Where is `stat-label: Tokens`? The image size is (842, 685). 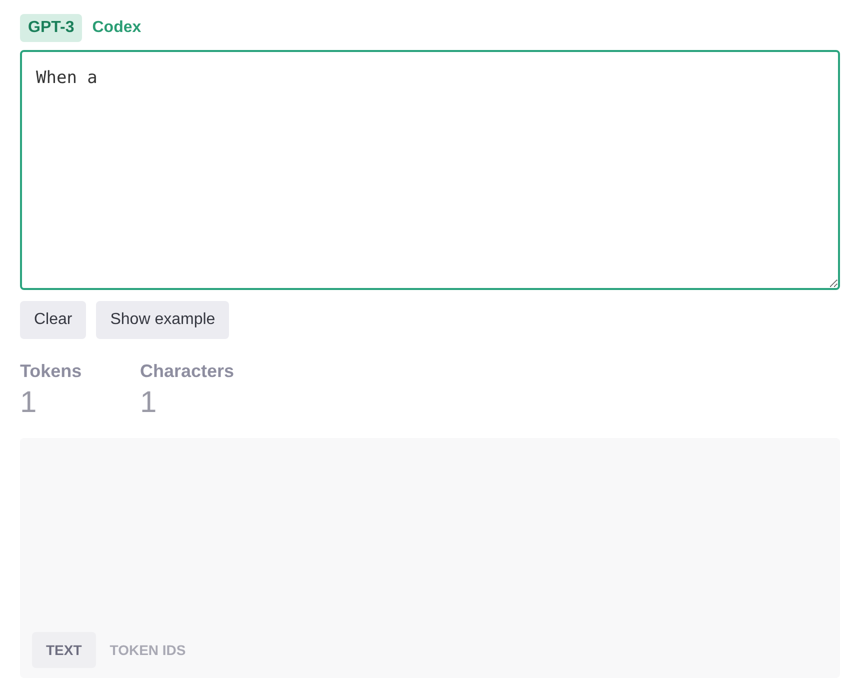
stat-label: Tokens is located at coordinates (51, 371).